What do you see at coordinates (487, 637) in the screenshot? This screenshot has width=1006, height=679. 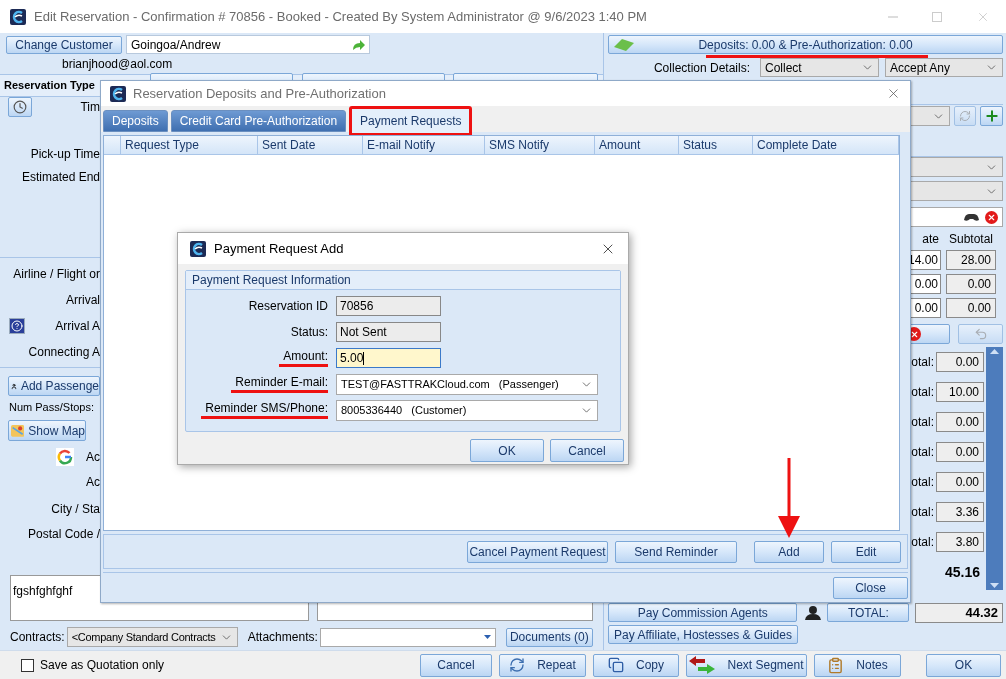 I see `dropdown-arrow-icon` at bounding box center [487, 637].